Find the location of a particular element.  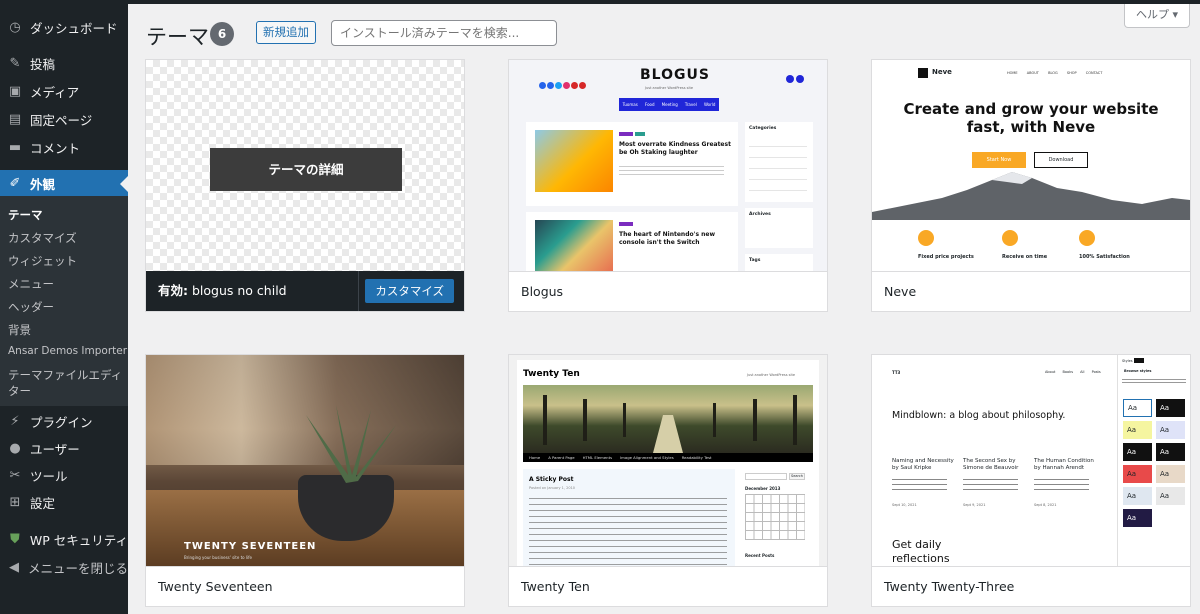

user-icon: ● is located at coordinates (15, 448).